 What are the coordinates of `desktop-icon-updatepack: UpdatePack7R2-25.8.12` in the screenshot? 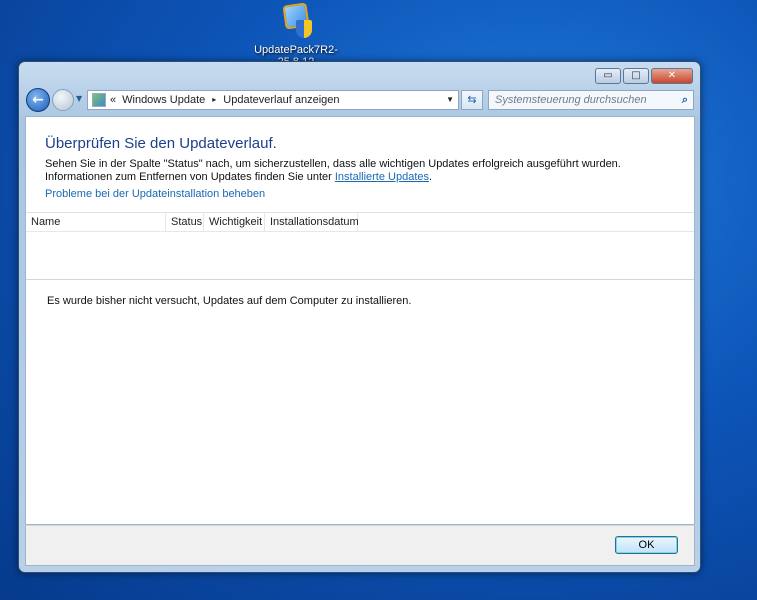 It's located at (296, 35).